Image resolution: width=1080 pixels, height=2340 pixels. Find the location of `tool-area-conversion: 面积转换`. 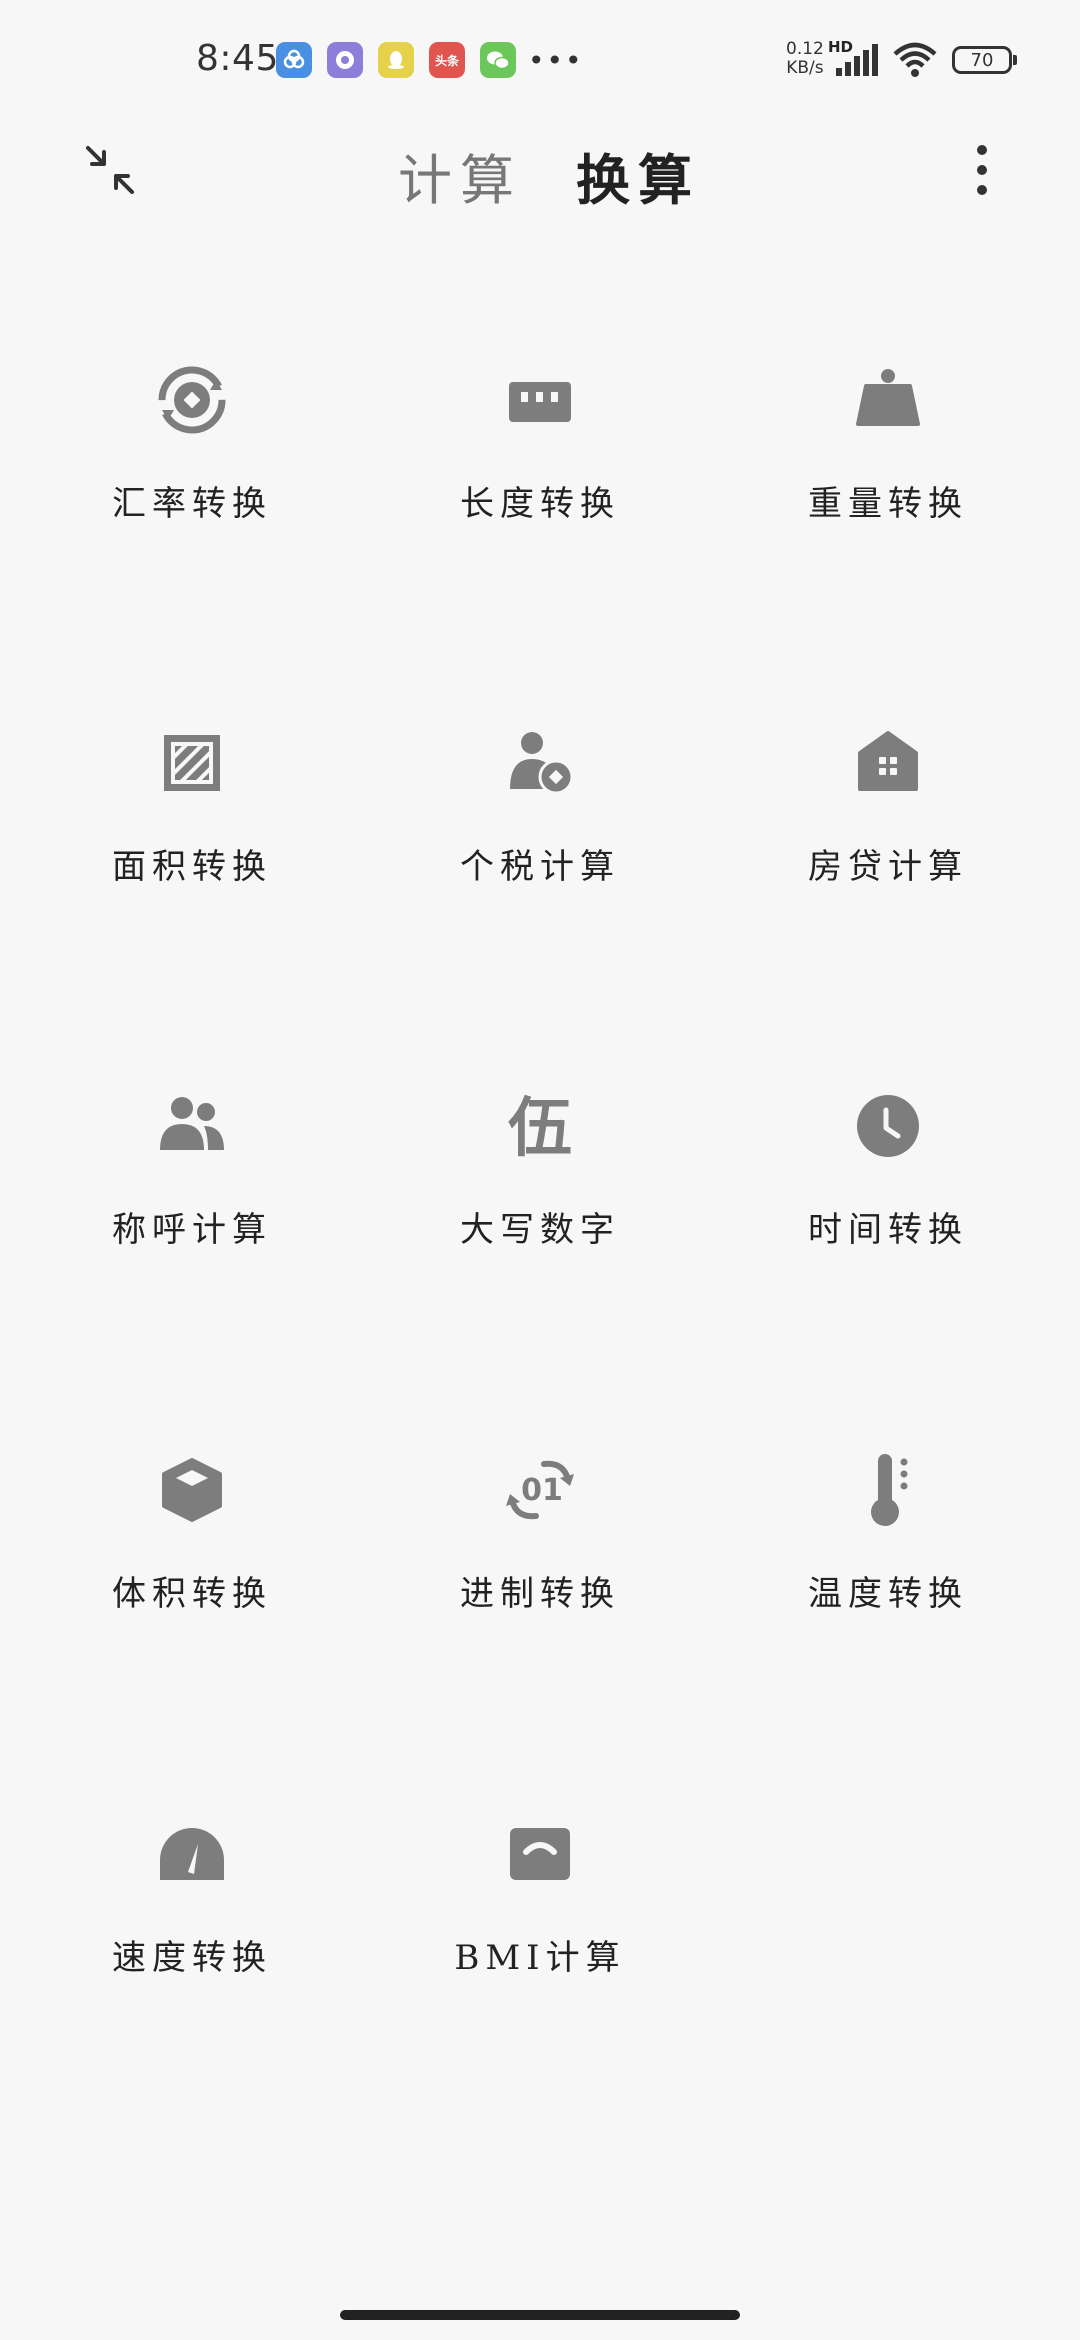

tool-area-conversion: 面积转换 is located at coordinates (192, 848).